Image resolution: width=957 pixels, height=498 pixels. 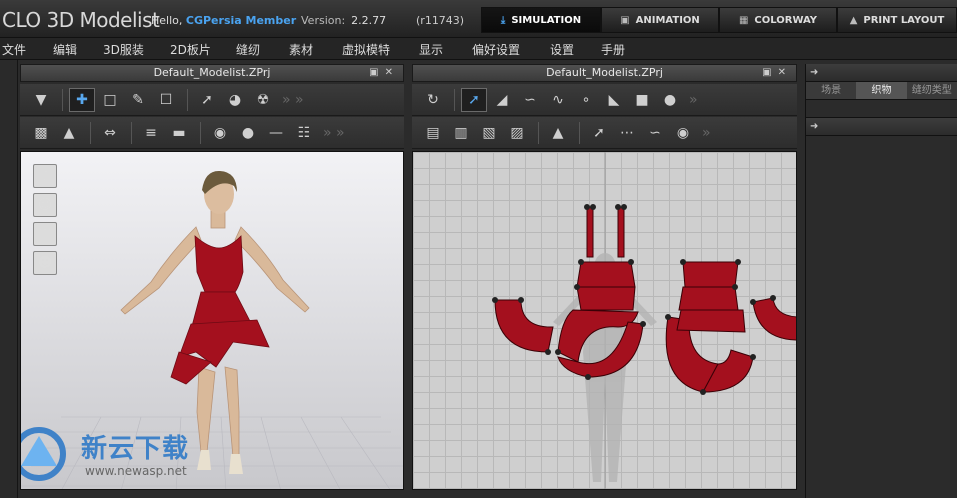 I want to click on panel-2d-header: Default_Modelist.ZPrj ▣✕, so click(x=604, y=73).